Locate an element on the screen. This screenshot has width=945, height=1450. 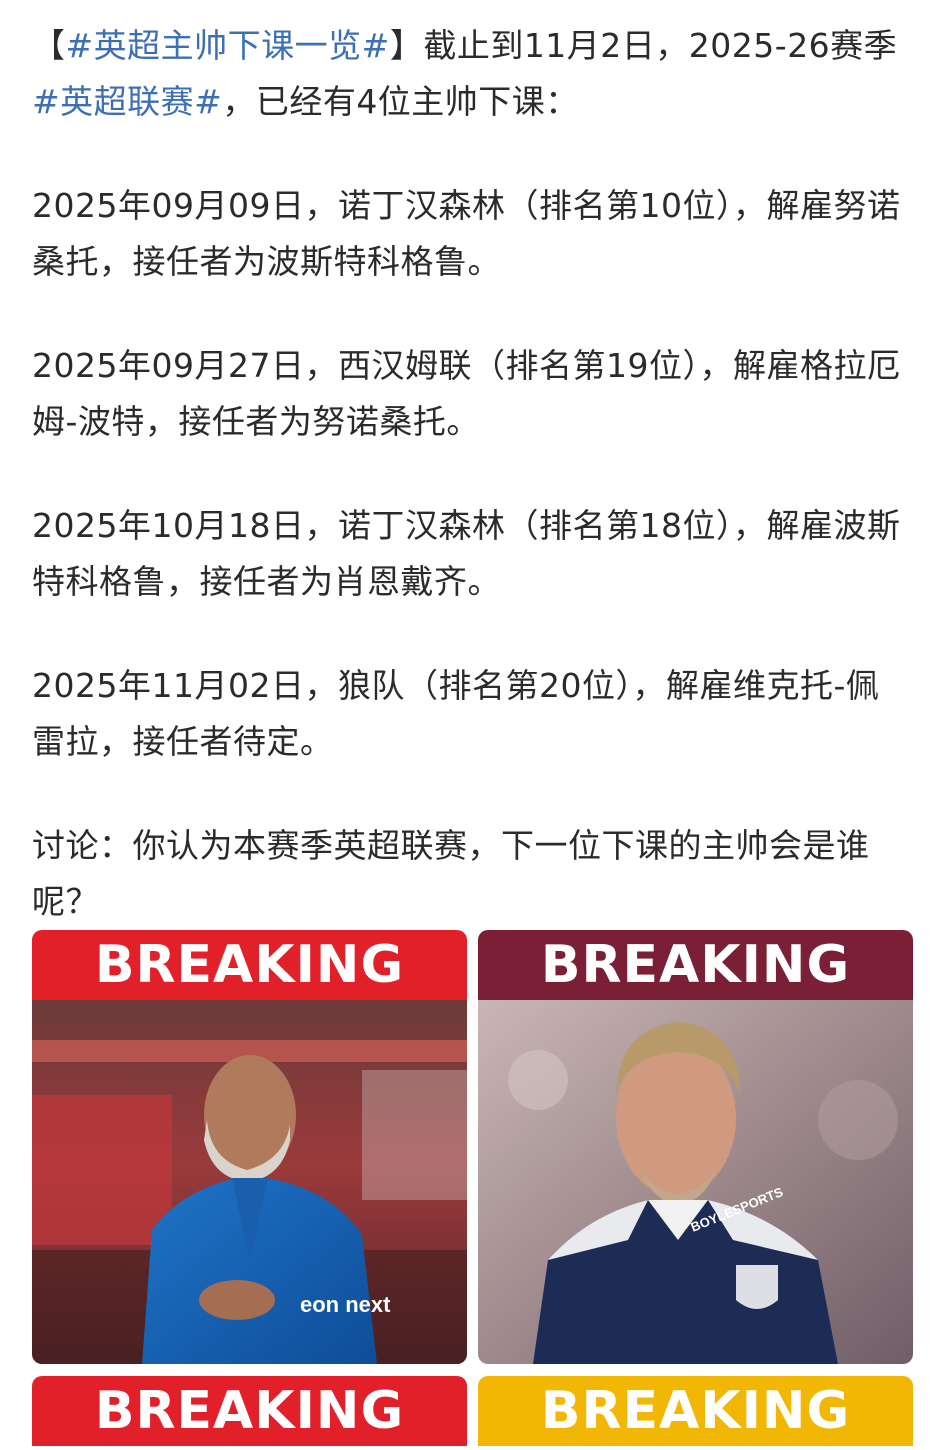
coach-photo-2: BOYLESPORTS is located at coordinates (695, 1182).